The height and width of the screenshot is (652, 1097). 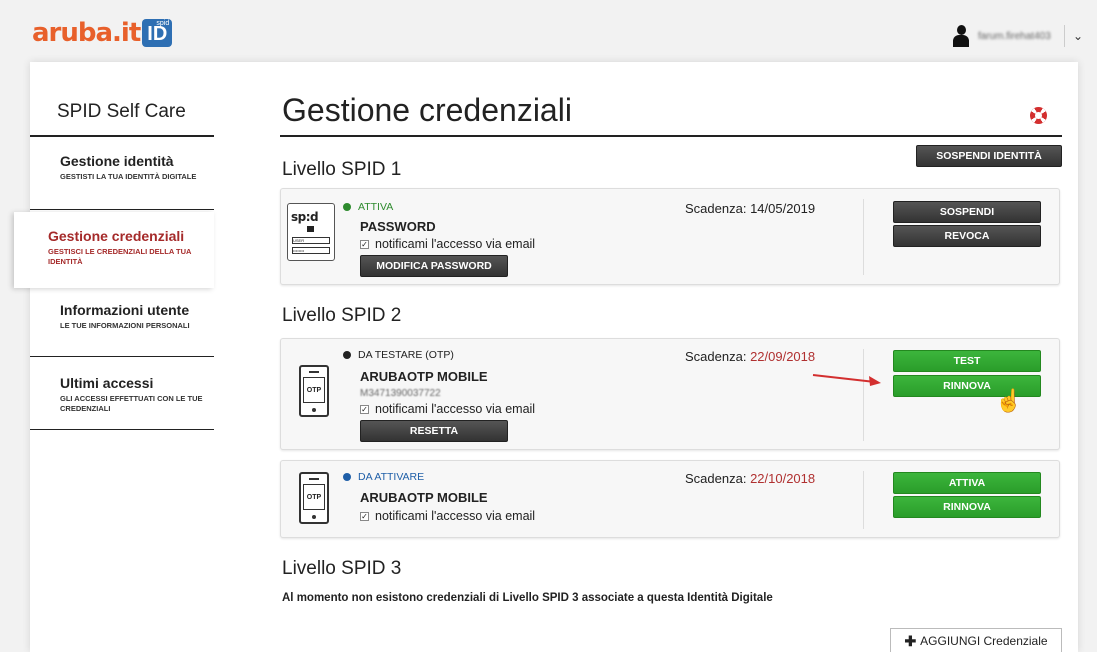 I want to click on level2-title: Livello SPID 2, so click(x=342, y=315).